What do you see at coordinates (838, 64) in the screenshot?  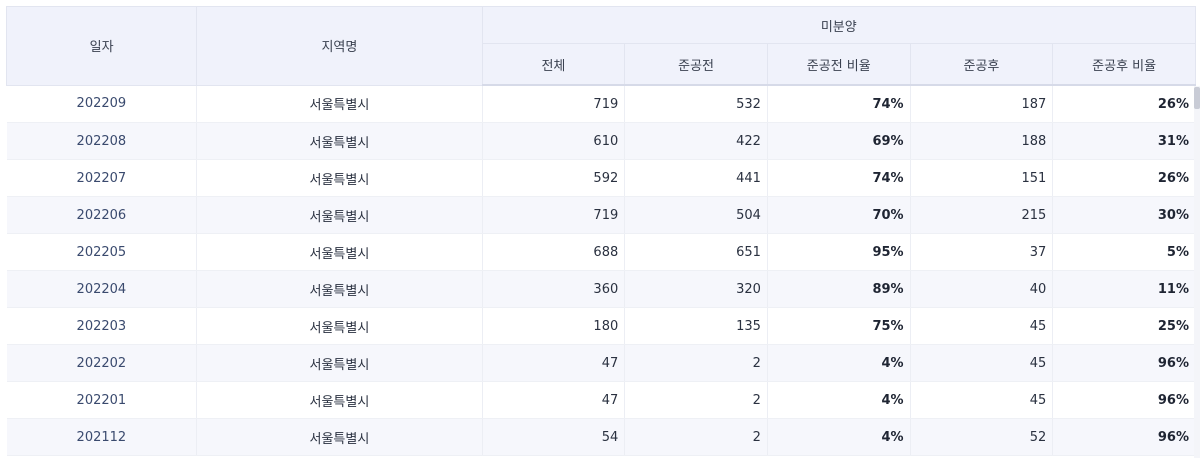 I see `header-before-completion-ratio: 준공전 비율` at bounding box center [838, 64].